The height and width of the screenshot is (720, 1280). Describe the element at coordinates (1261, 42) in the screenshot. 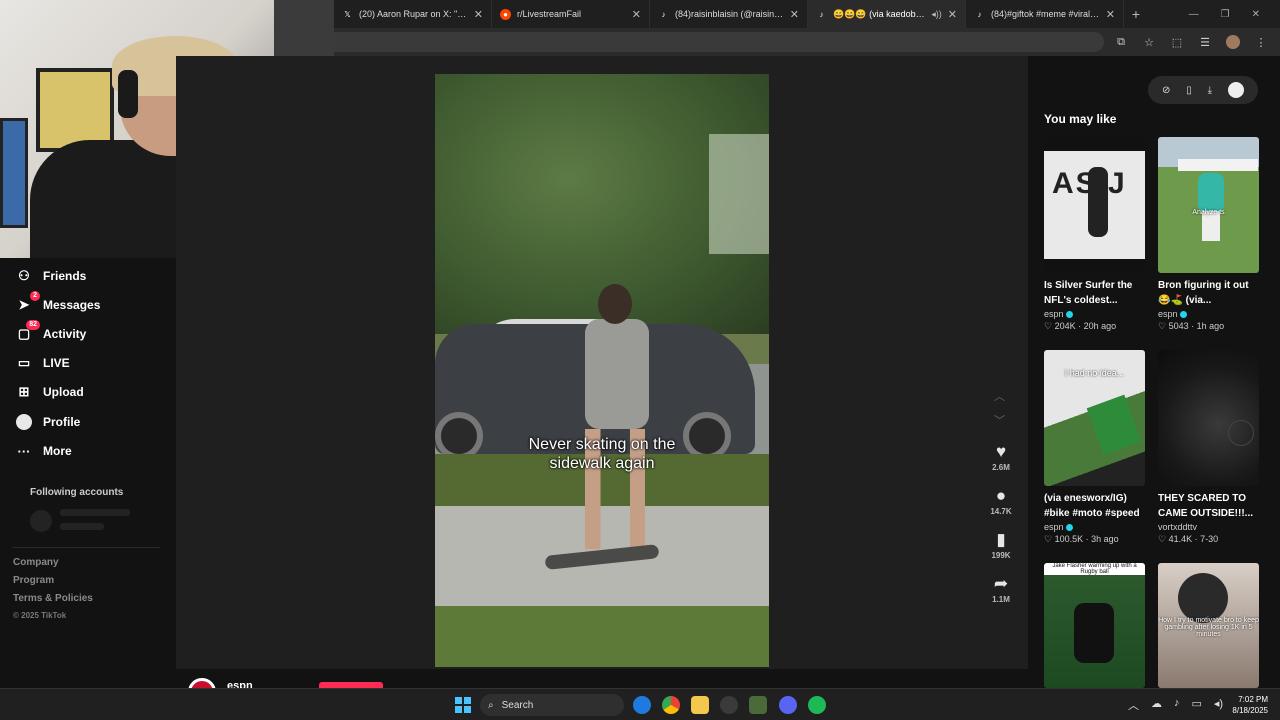

I see `menu-kebab-icon: ⋮` at that location.